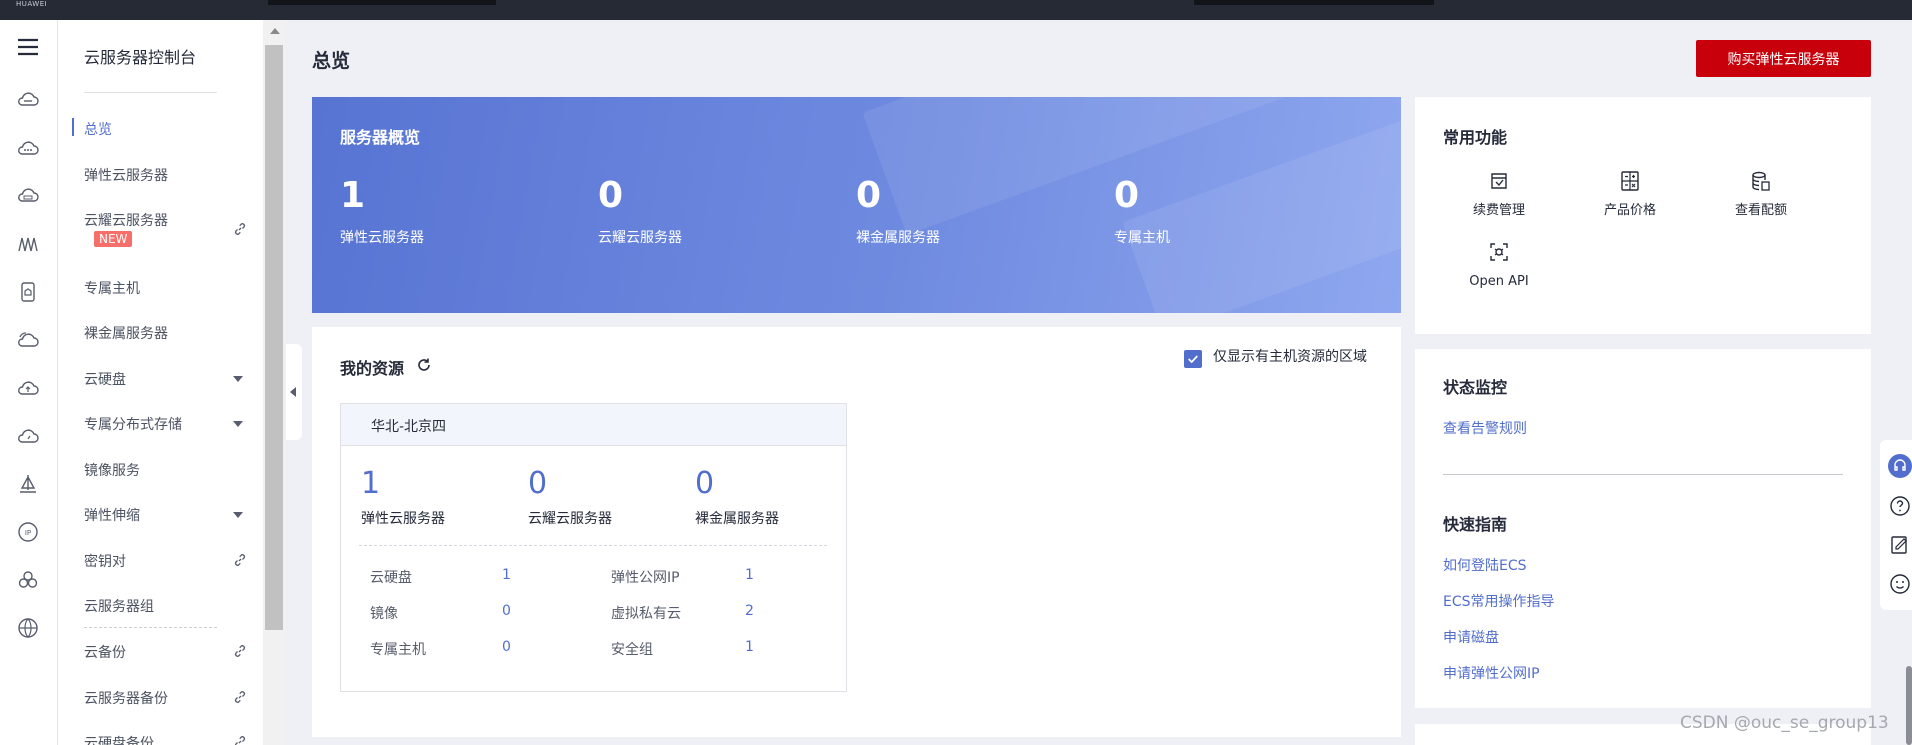 The image size is (1912, 745). What do you see at coordinates (1475, 387) in the screenshot?
I see `monitoring-title: 状态监控` at bounding box center [1475, 387].